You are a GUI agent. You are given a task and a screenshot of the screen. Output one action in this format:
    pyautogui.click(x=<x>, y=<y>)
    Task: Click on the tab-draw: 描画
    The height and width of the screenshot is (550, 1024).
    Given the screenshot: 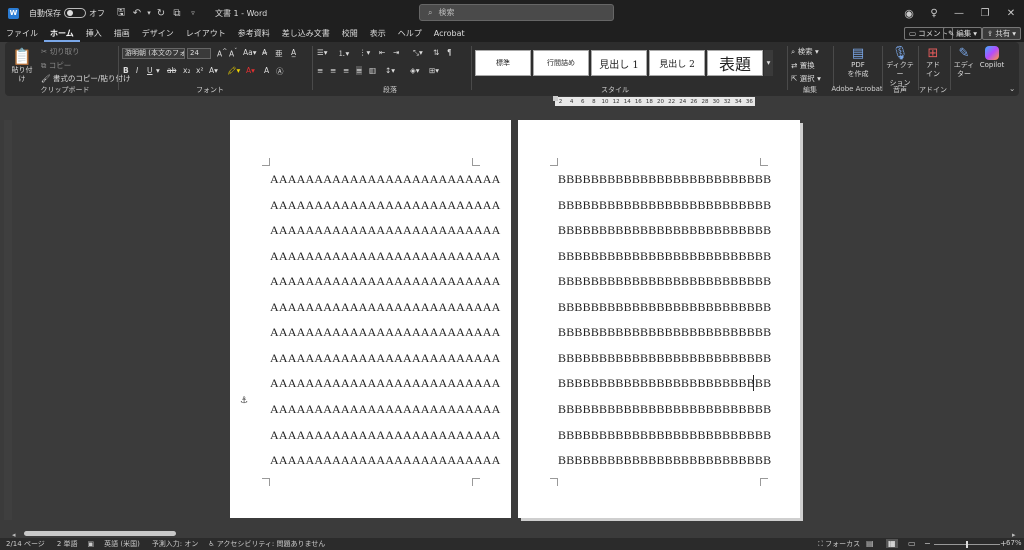 What is the action you would take?
    pyautogui.click(x=122, y=34)
    